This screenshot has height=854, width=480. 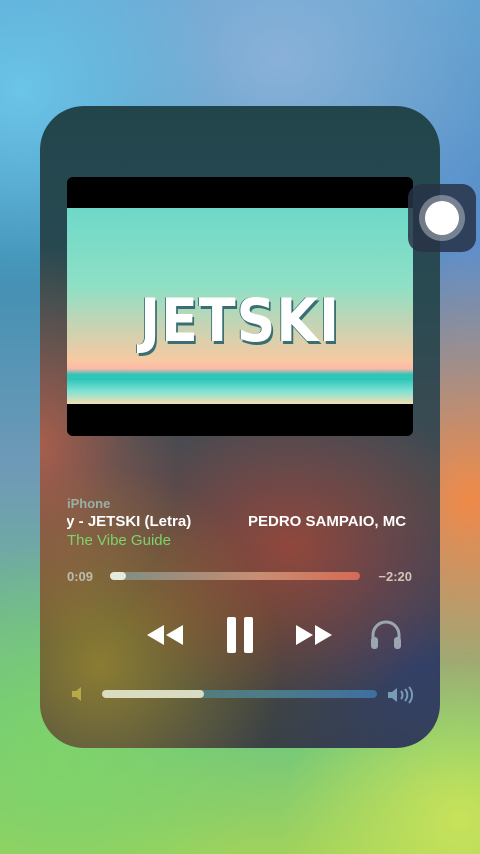 I want to click on track-title: dy - JETSKI (Letra), so click(x=129, y=521).